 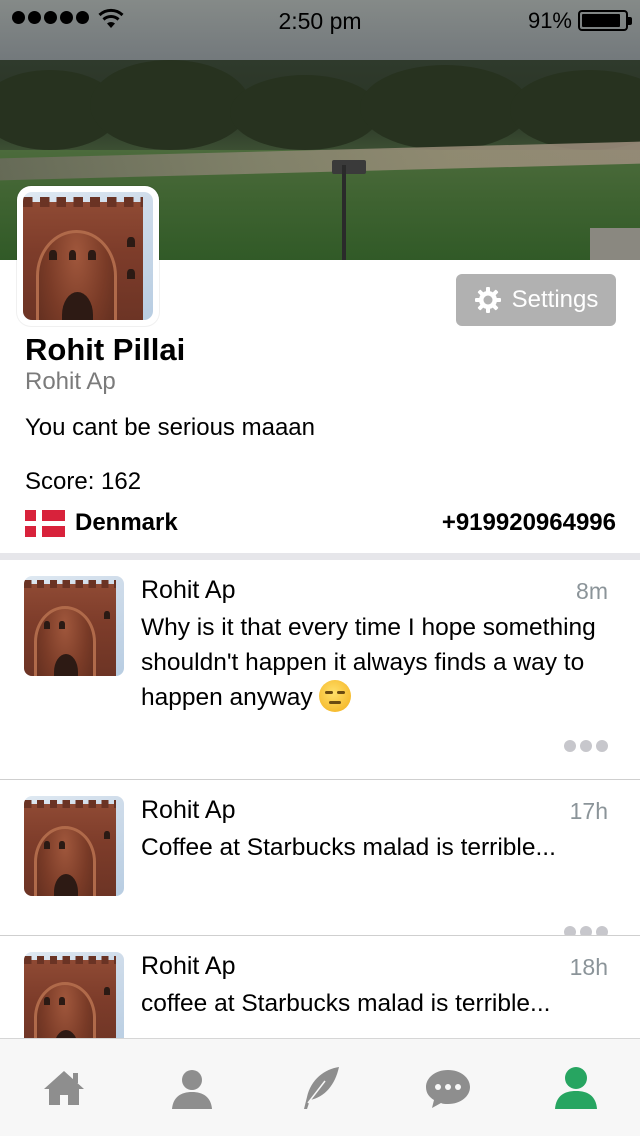 I want to click on section-divider, so click(x=320, y=556).